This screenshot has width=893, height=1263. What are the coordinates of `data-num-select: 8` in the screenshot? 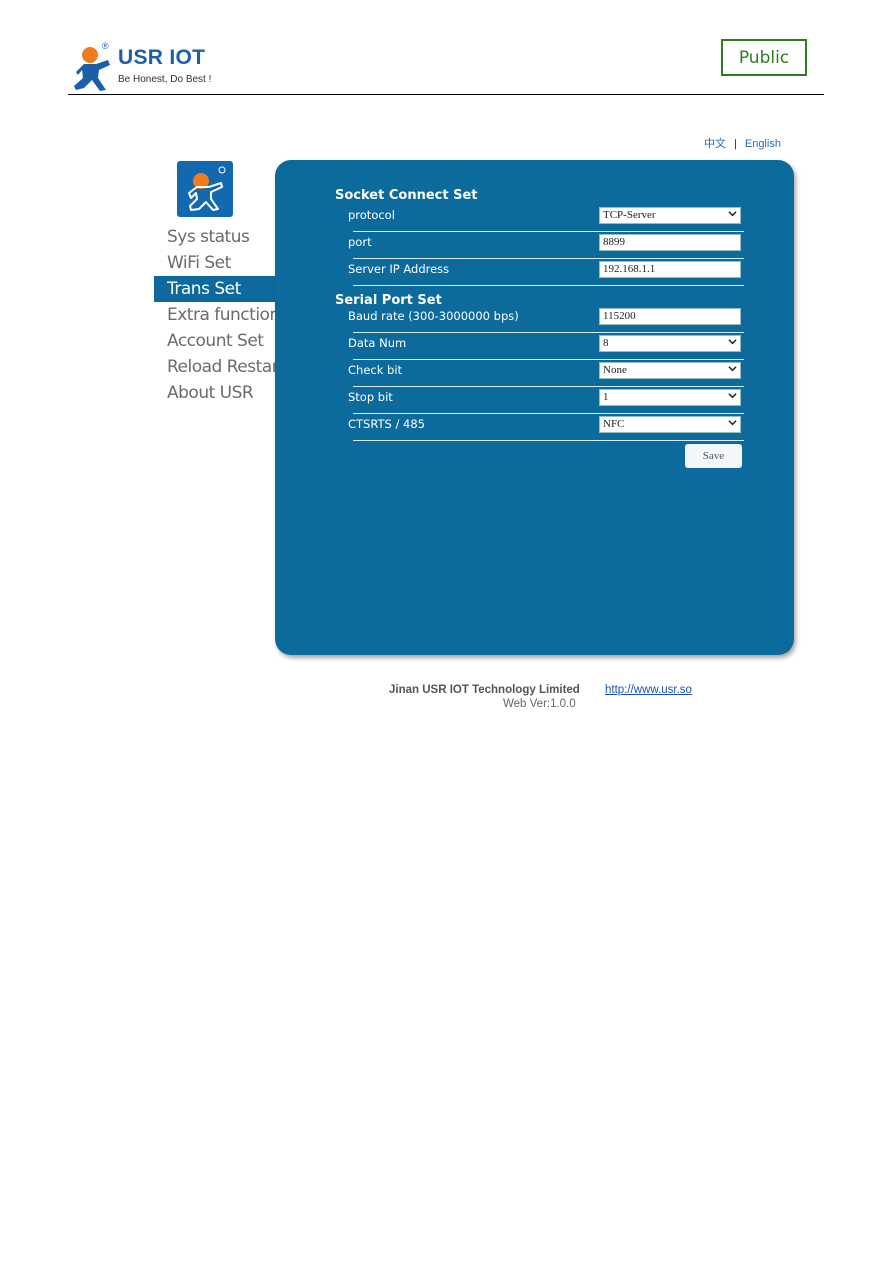 It's located at (670, 343).